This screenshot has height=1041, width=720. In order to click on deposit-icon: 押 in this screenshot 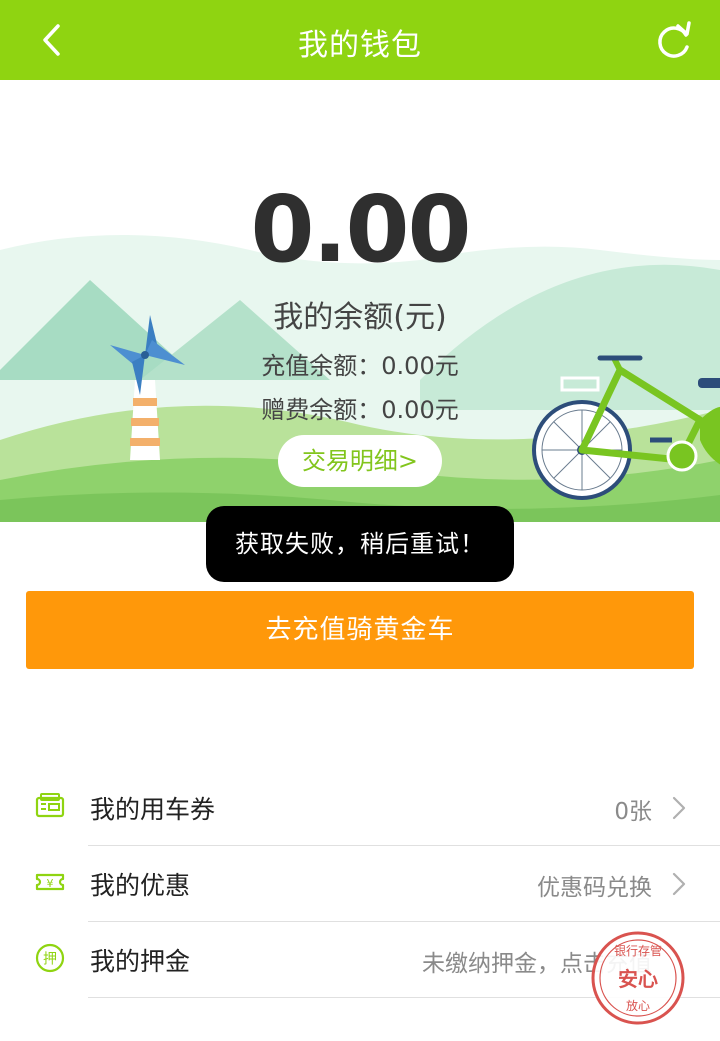, I will do `click(50, 958)`.